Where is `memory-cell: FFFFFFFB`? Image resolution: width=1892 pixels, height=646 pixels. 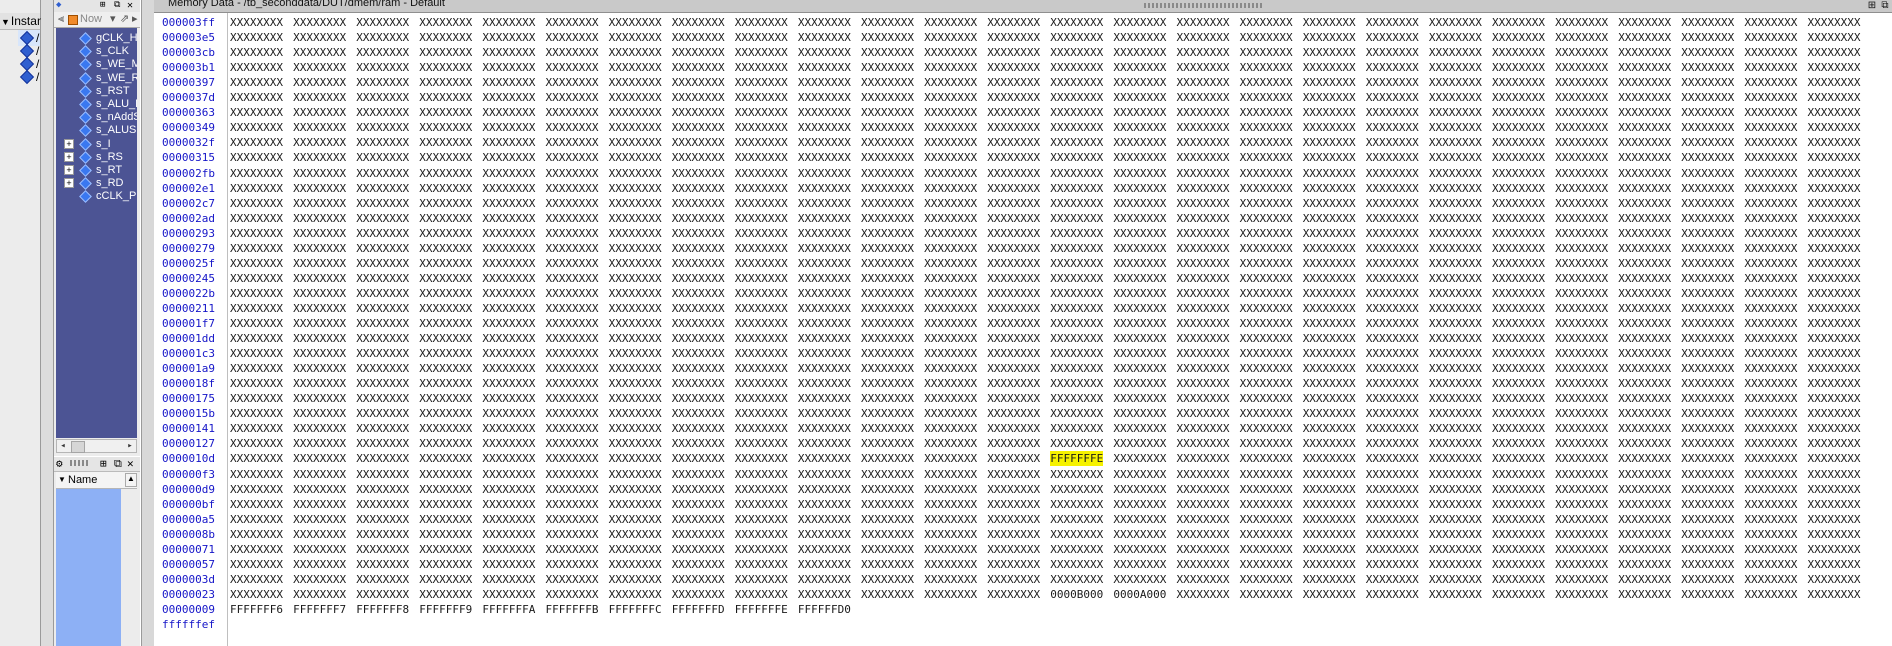 memory-cell: FFFFFFFB is located at coordinates (572, 609).